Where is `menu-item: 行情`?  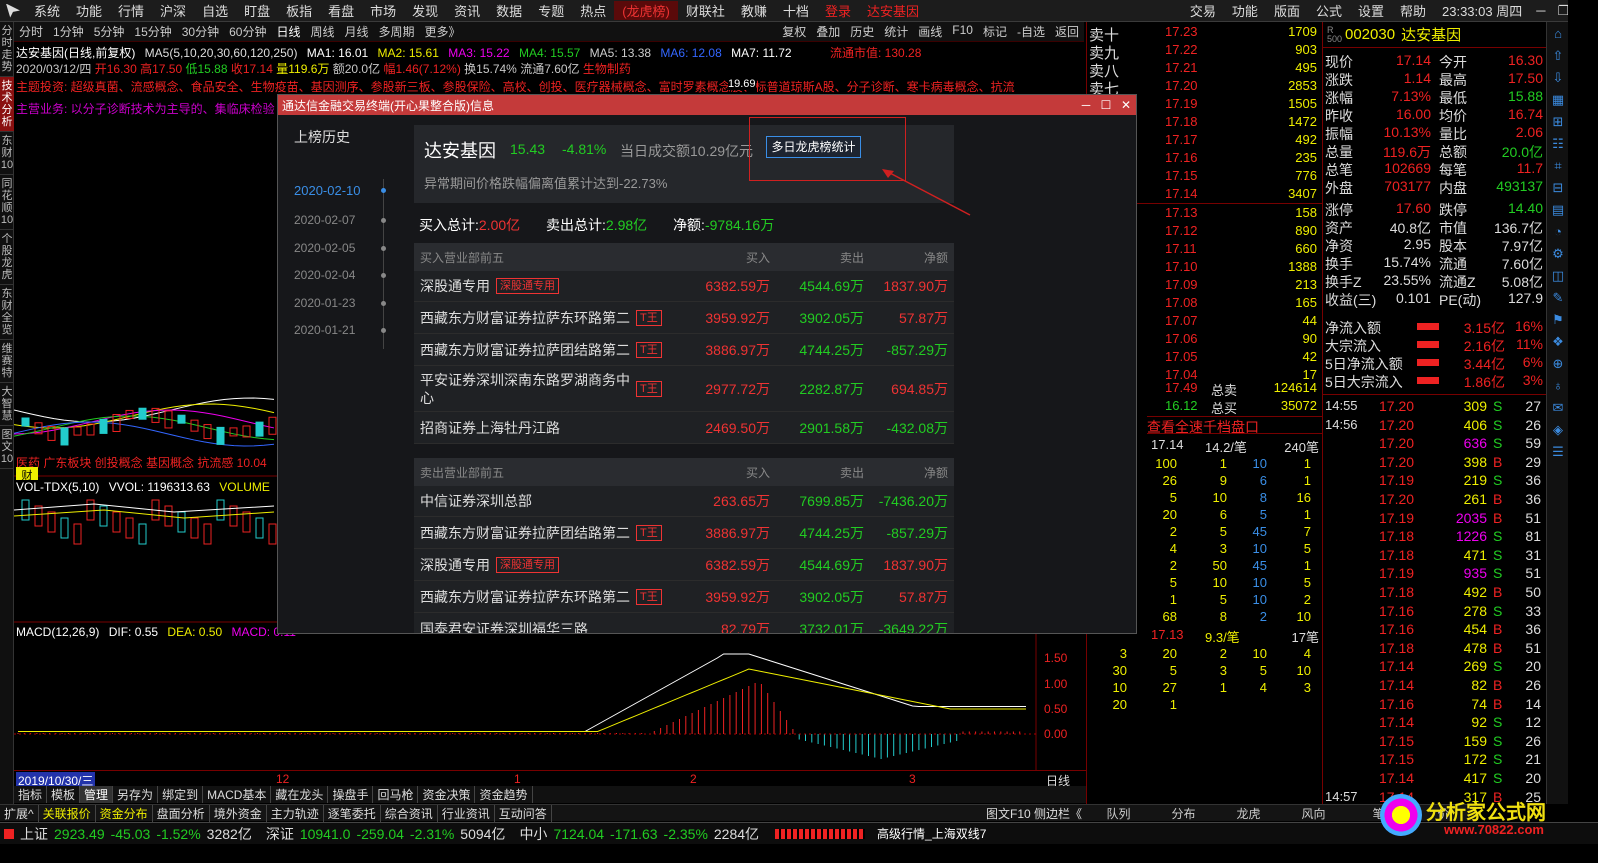
menu-item: 行情 is located at coordinates (131, 10).